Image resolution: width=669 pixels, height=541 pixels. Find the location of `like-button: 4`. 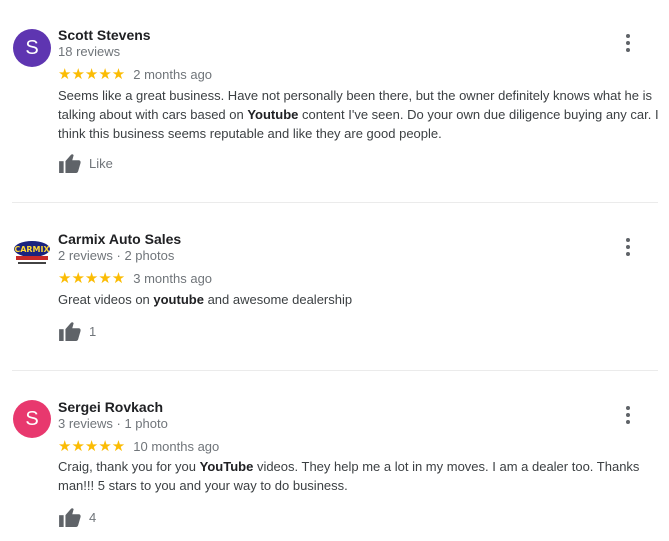

like-button: 4 is located at coordinates (77, 517).